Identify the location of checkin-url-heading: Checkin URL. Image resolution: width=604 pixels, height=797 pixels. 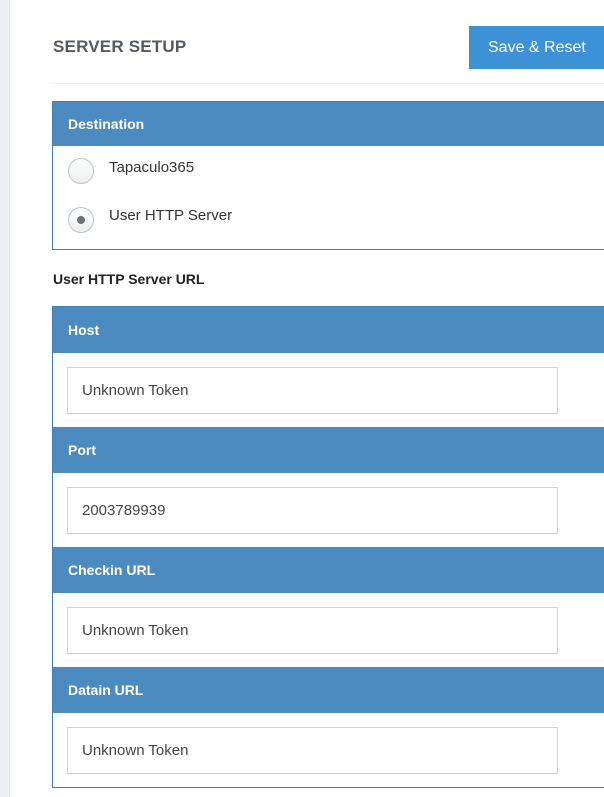
(328, 570).